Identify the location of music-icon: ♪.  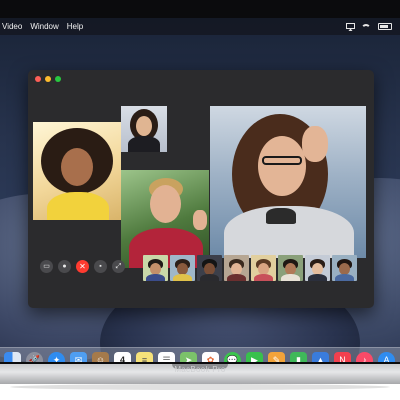
(364, 357).